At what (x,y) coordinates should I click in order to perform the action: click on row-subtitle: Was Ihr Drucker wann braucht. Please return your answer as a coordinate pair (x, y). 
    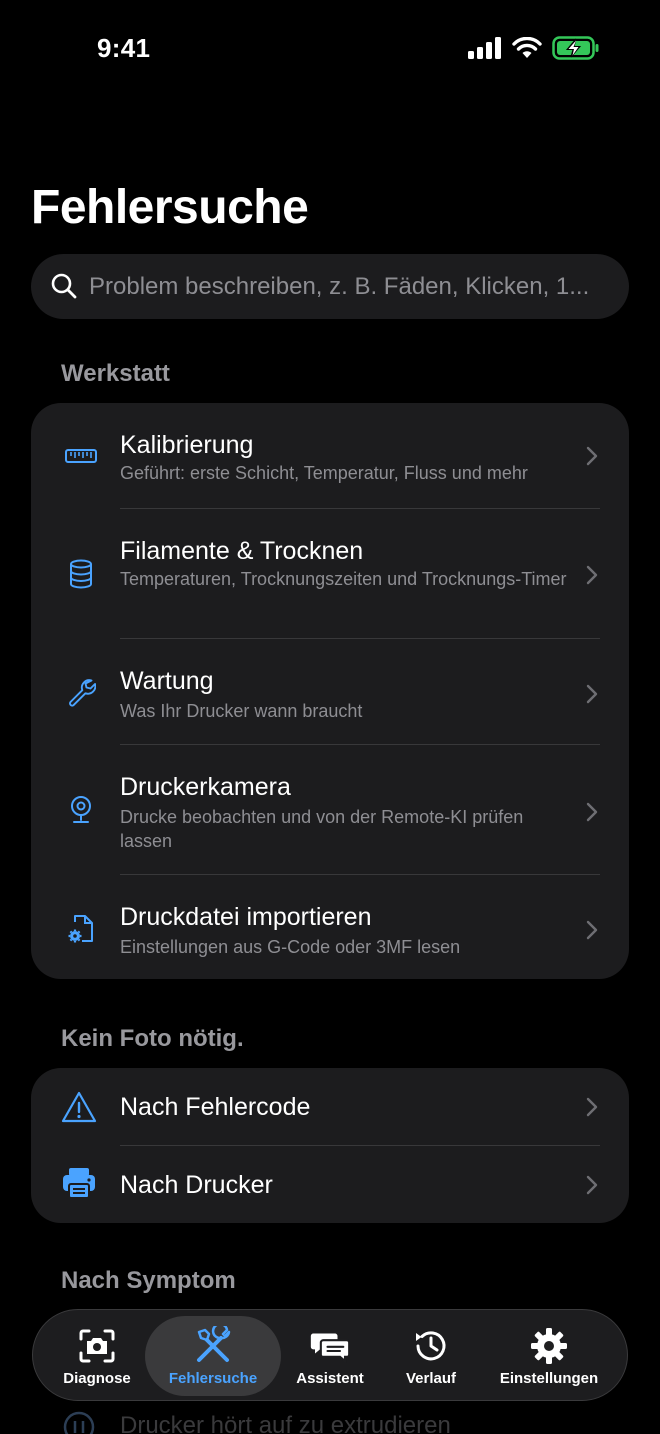
    Looking at the image, I should click on (241, 711).